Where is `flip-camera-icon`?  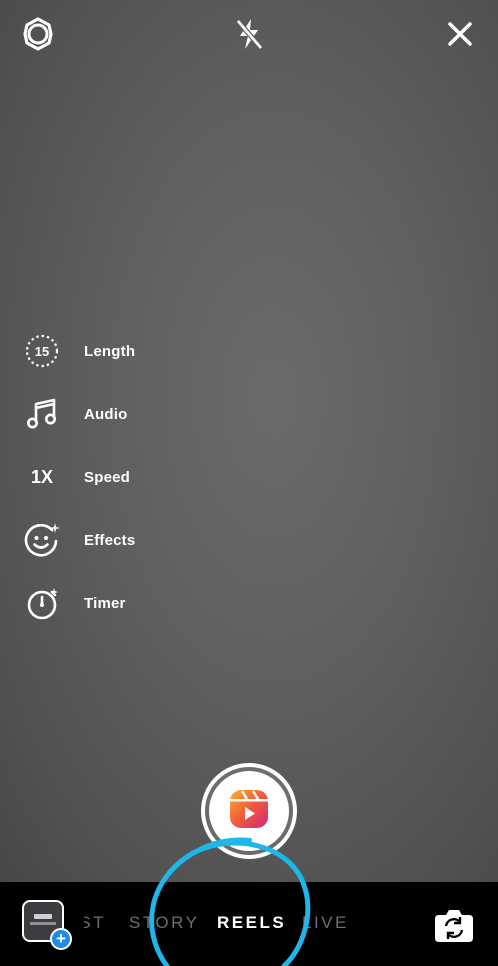
flip-camera-icon is located at coordinates (454, 925).